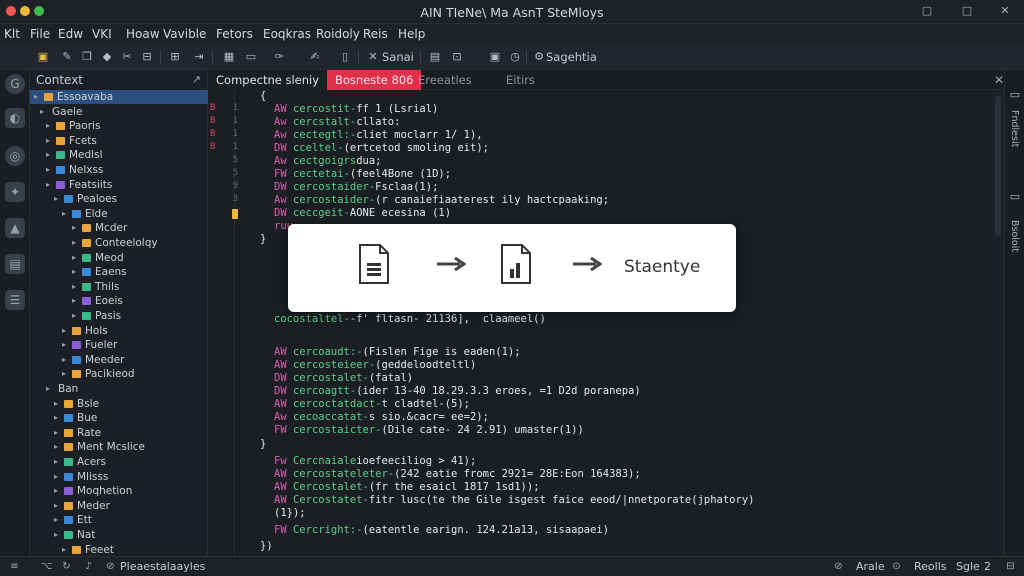  I want to click on right-panel-label-1: Fndlesit, so click(1014, 128).